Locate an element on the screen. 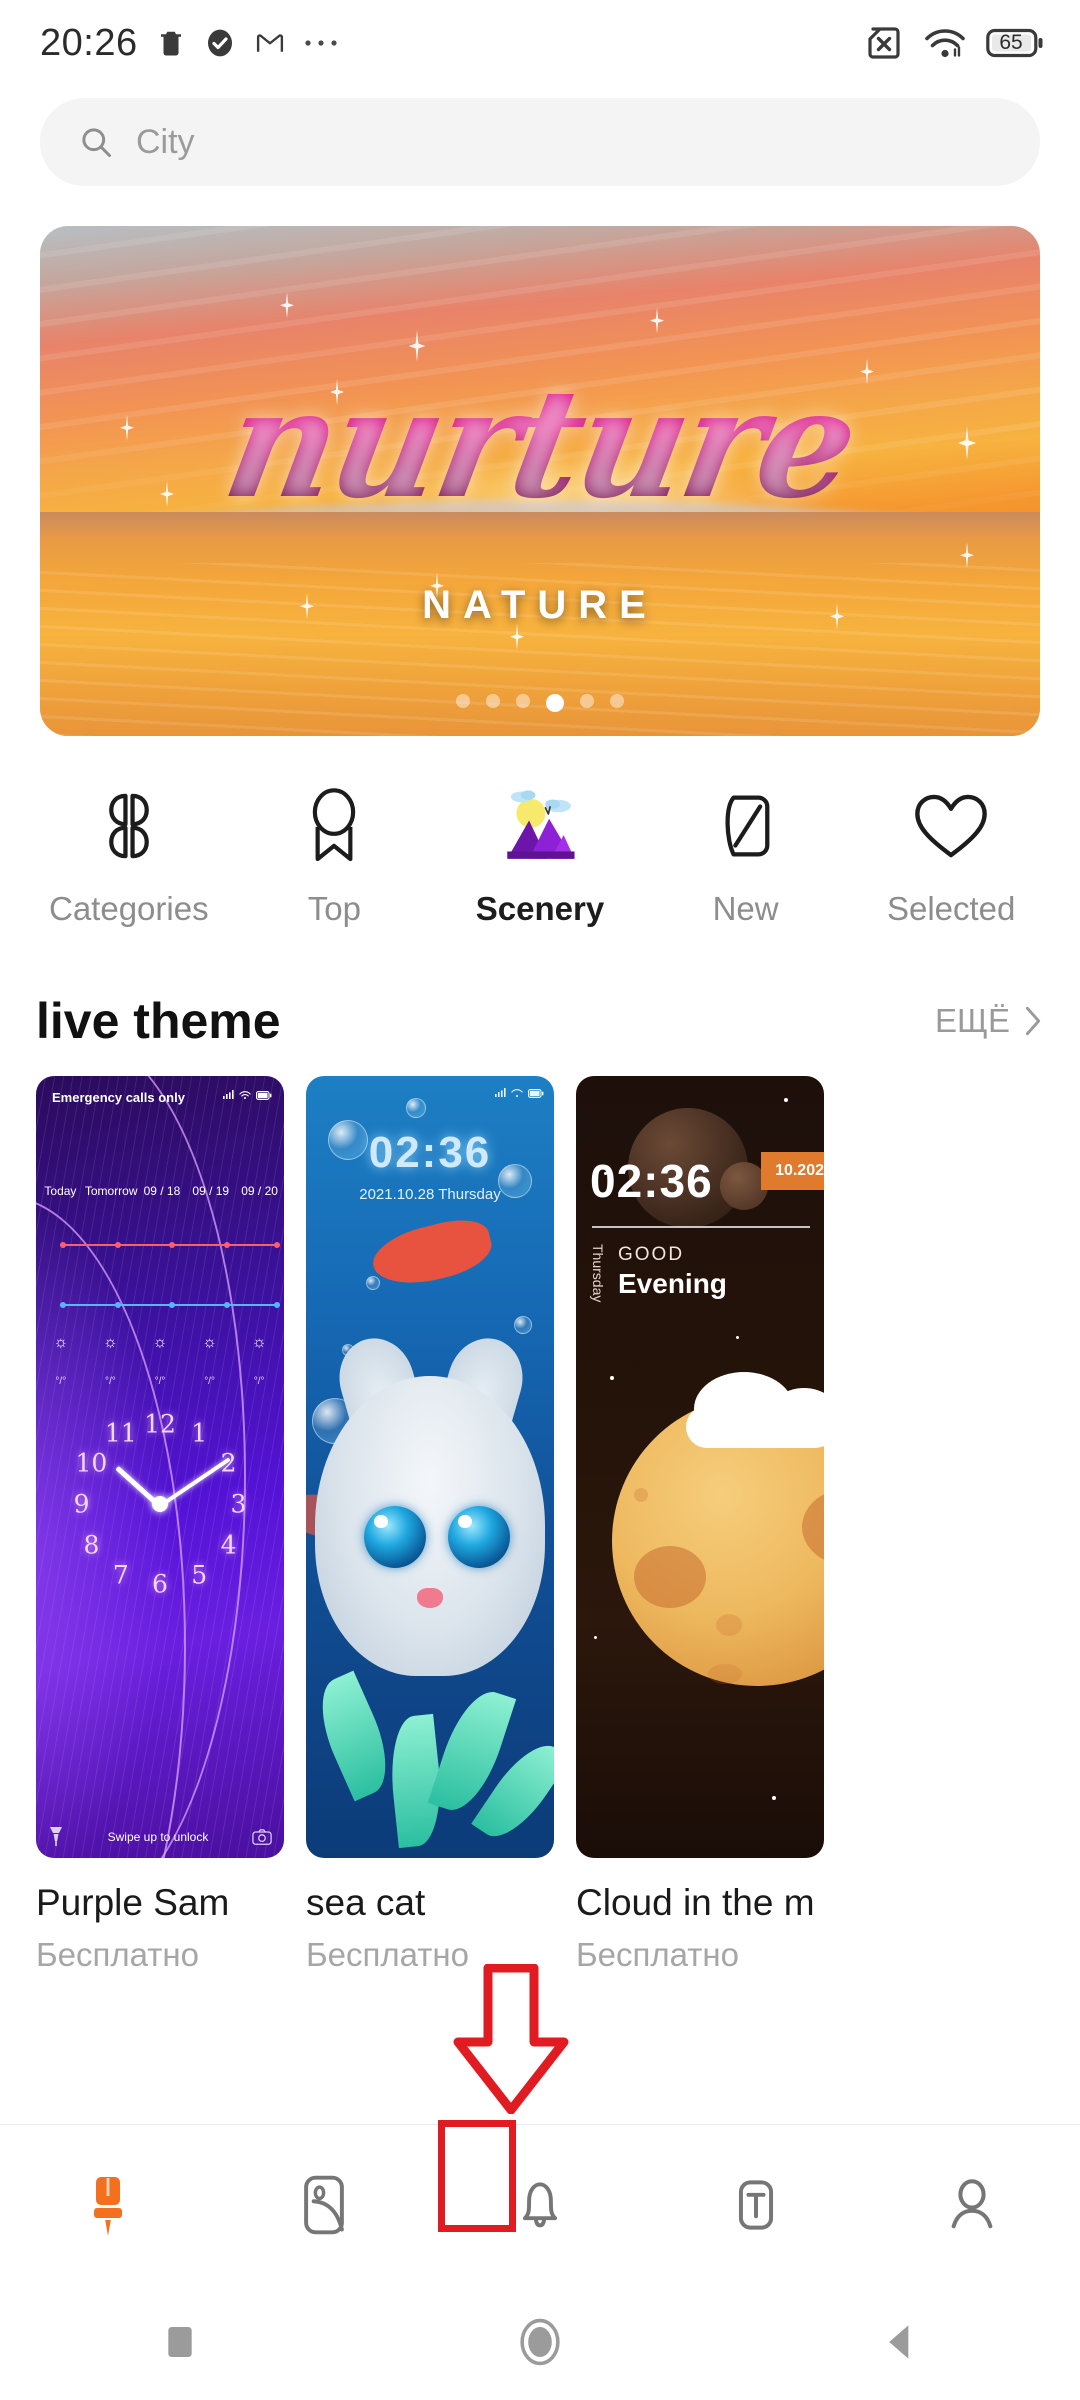 The image size is (1080, 2400). carousel-dot-active is located at coordinates (555, 703).